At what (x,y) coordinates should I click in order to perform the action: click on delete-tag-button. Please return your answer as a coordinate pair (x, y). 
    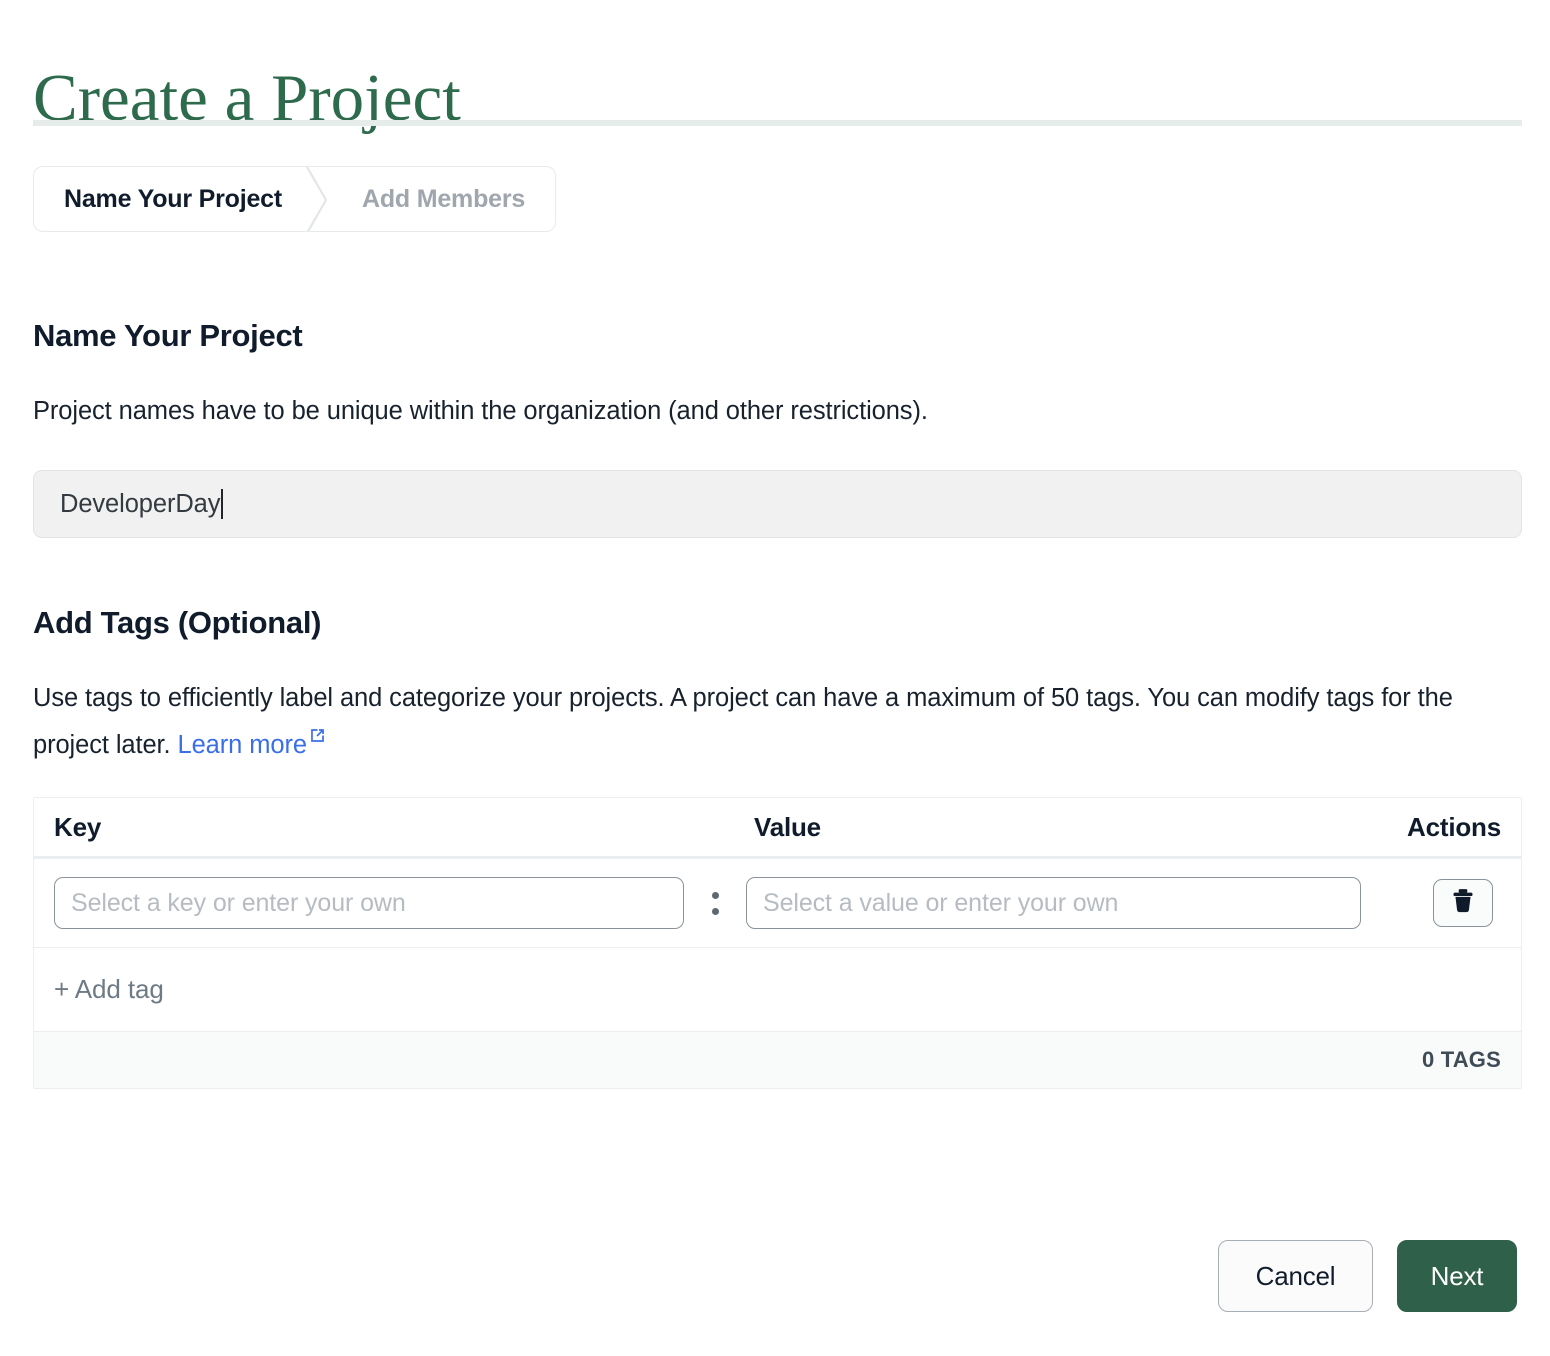
    Looking at the image, I should click on (1463, 903).